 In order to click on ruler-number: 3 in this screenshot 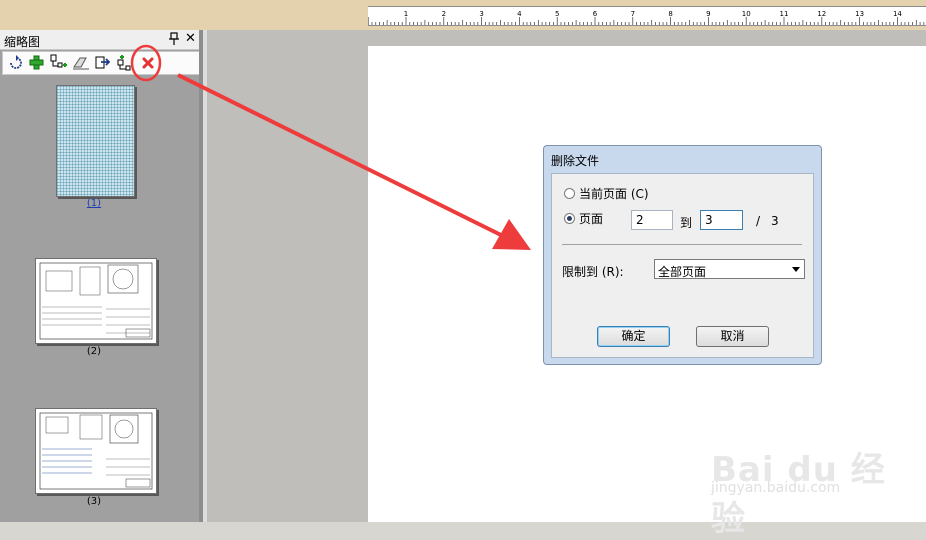, I will do `click(481, 14)`.